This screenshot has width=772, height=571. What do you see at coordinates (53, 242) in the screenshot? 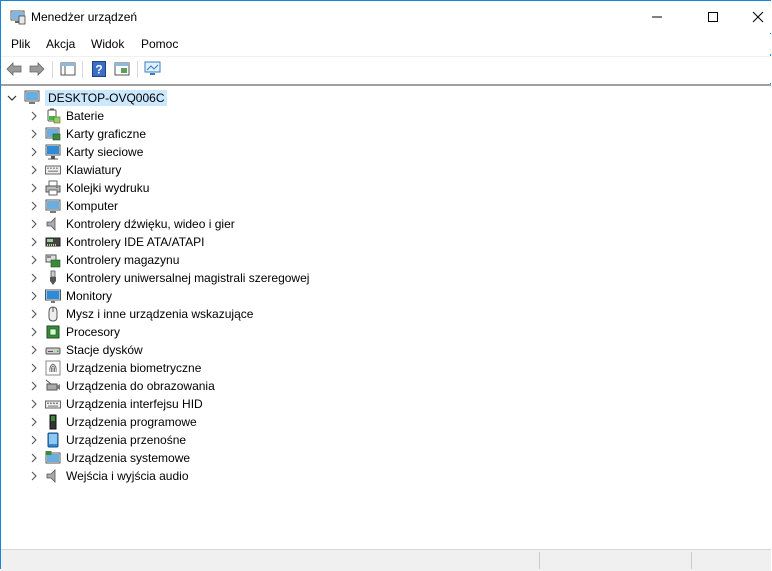
I see `ide-controller-icon` at bounding box center [53, 242].